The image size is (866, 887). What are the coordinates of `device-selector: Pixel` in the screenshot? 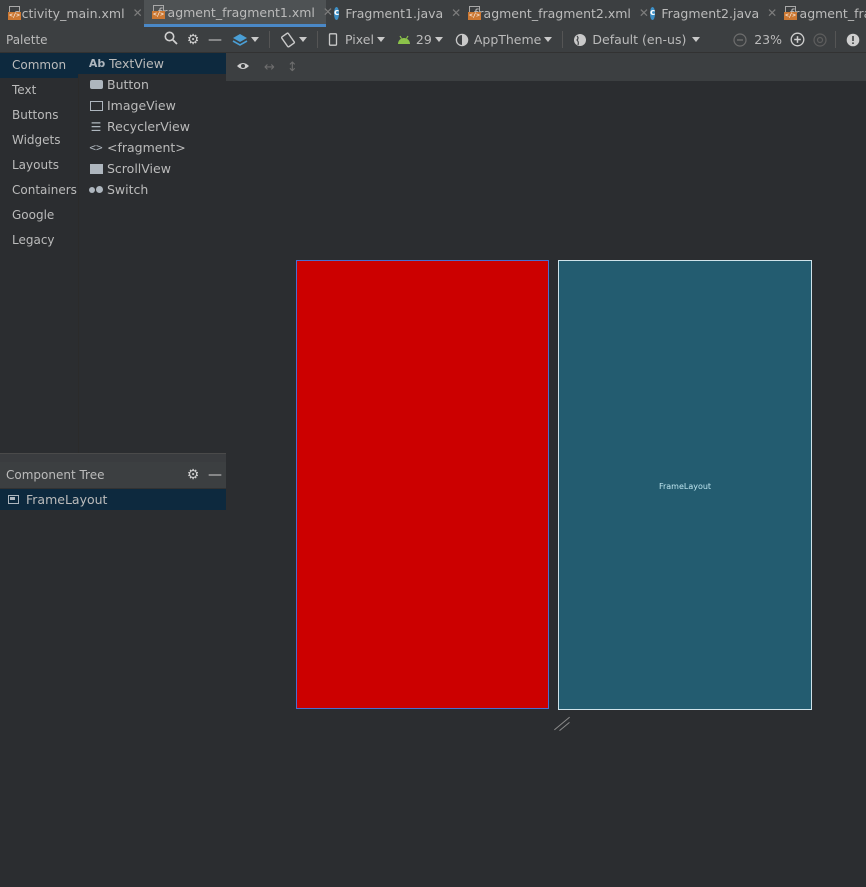 It's located at (356, 39).